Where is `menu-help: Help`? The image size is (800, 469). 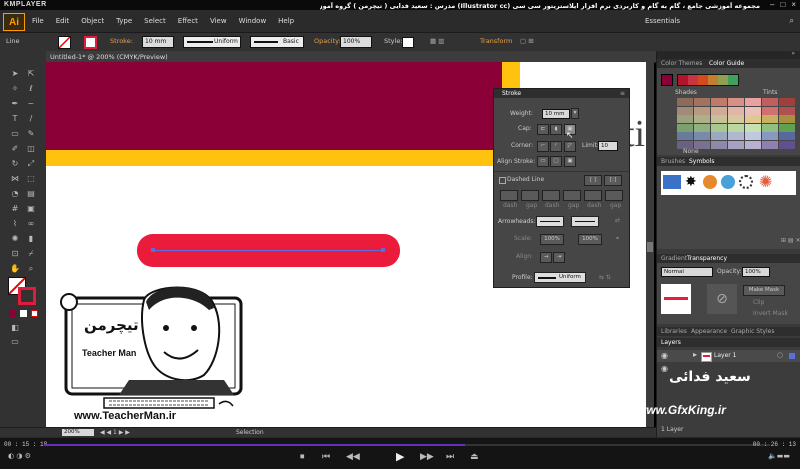 menu-help: Help is located at coordinates (286, 21).